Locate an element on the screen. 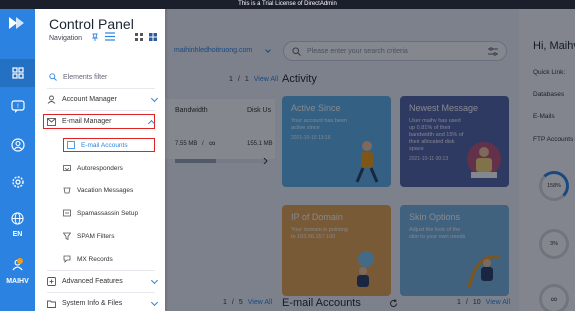 The width and height of the screenshot is (575, 311). usage-gauge: 3% is located at coordinates (554, 244).